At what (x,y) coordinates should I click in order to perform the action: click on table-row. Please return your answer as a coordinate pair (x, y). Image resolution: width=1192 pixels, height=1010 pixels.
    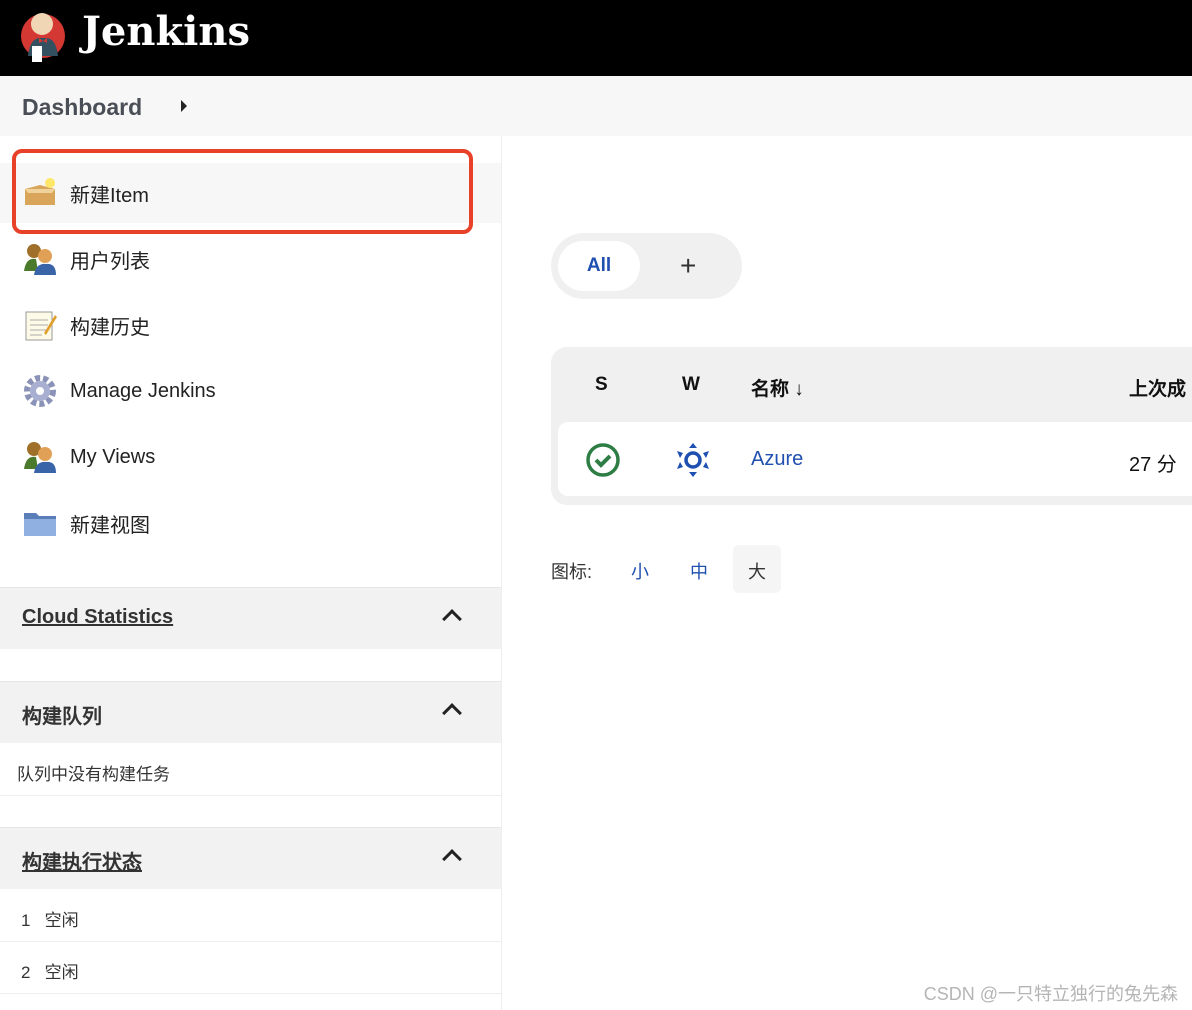
    Looking at the image, I should click on (875, 459).